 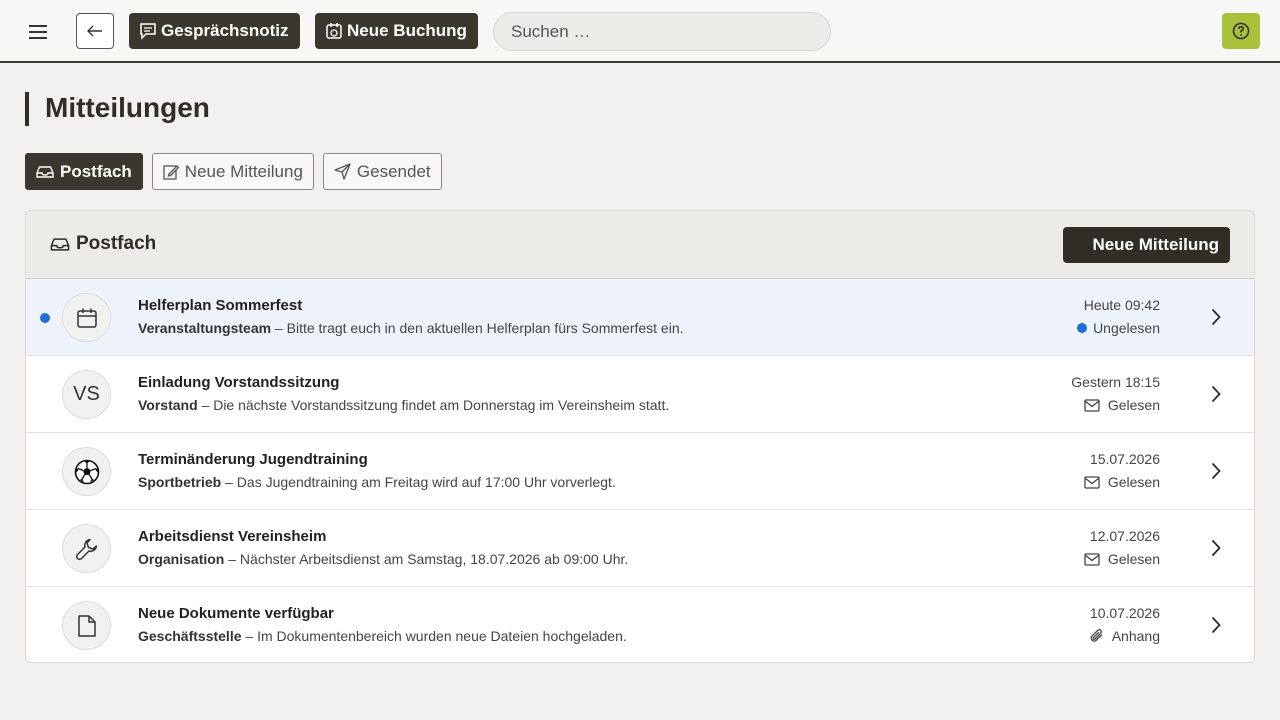 I want to click on message-sender: Sportbetrieb, so click(x=180, y=482).